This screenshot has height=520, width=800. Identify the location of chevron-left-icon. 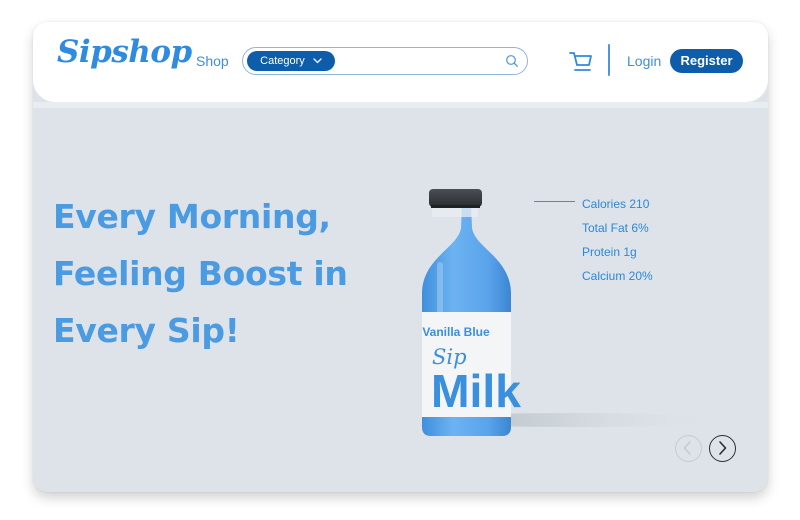
(687, 448).